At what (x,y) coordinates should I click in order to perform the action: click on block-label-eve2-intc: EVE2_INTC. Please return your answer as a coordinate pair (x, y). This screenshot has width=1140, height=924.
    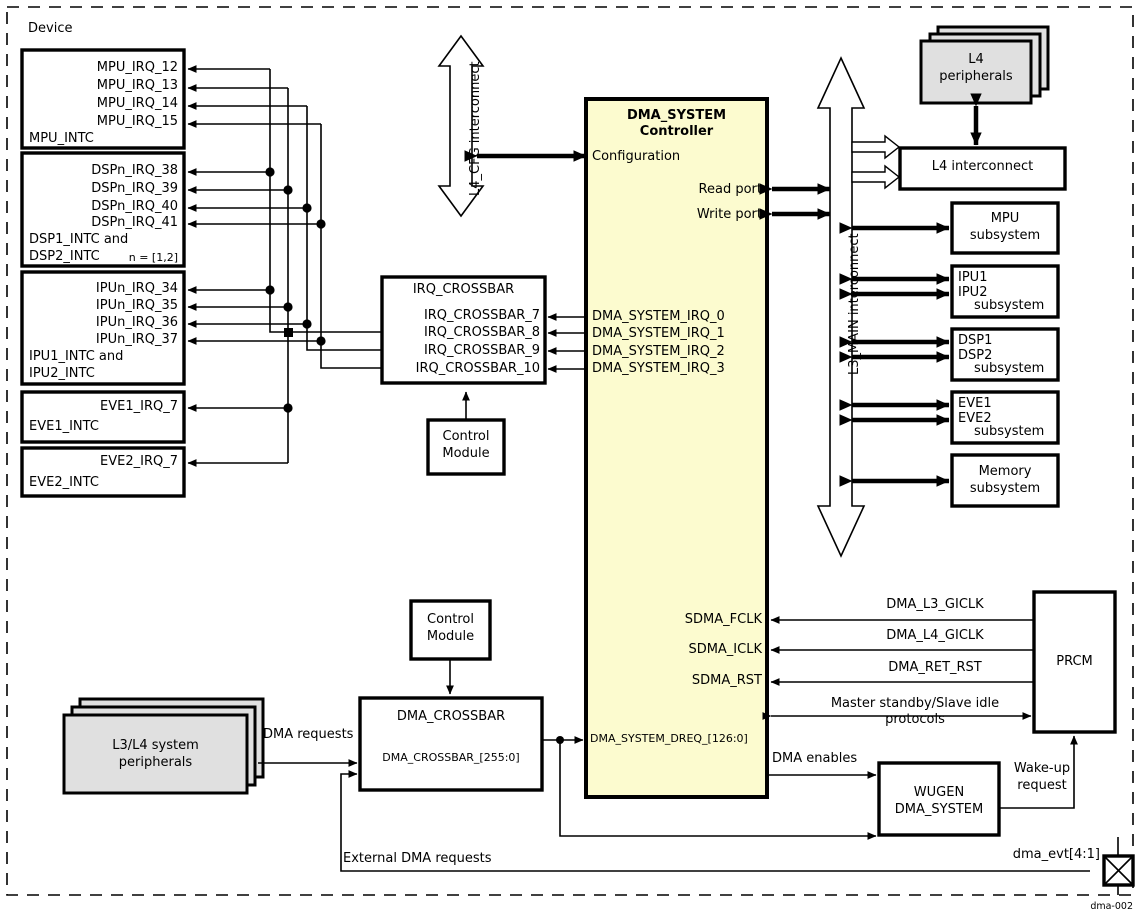
    Looking at the image, I should click on (64, 482).